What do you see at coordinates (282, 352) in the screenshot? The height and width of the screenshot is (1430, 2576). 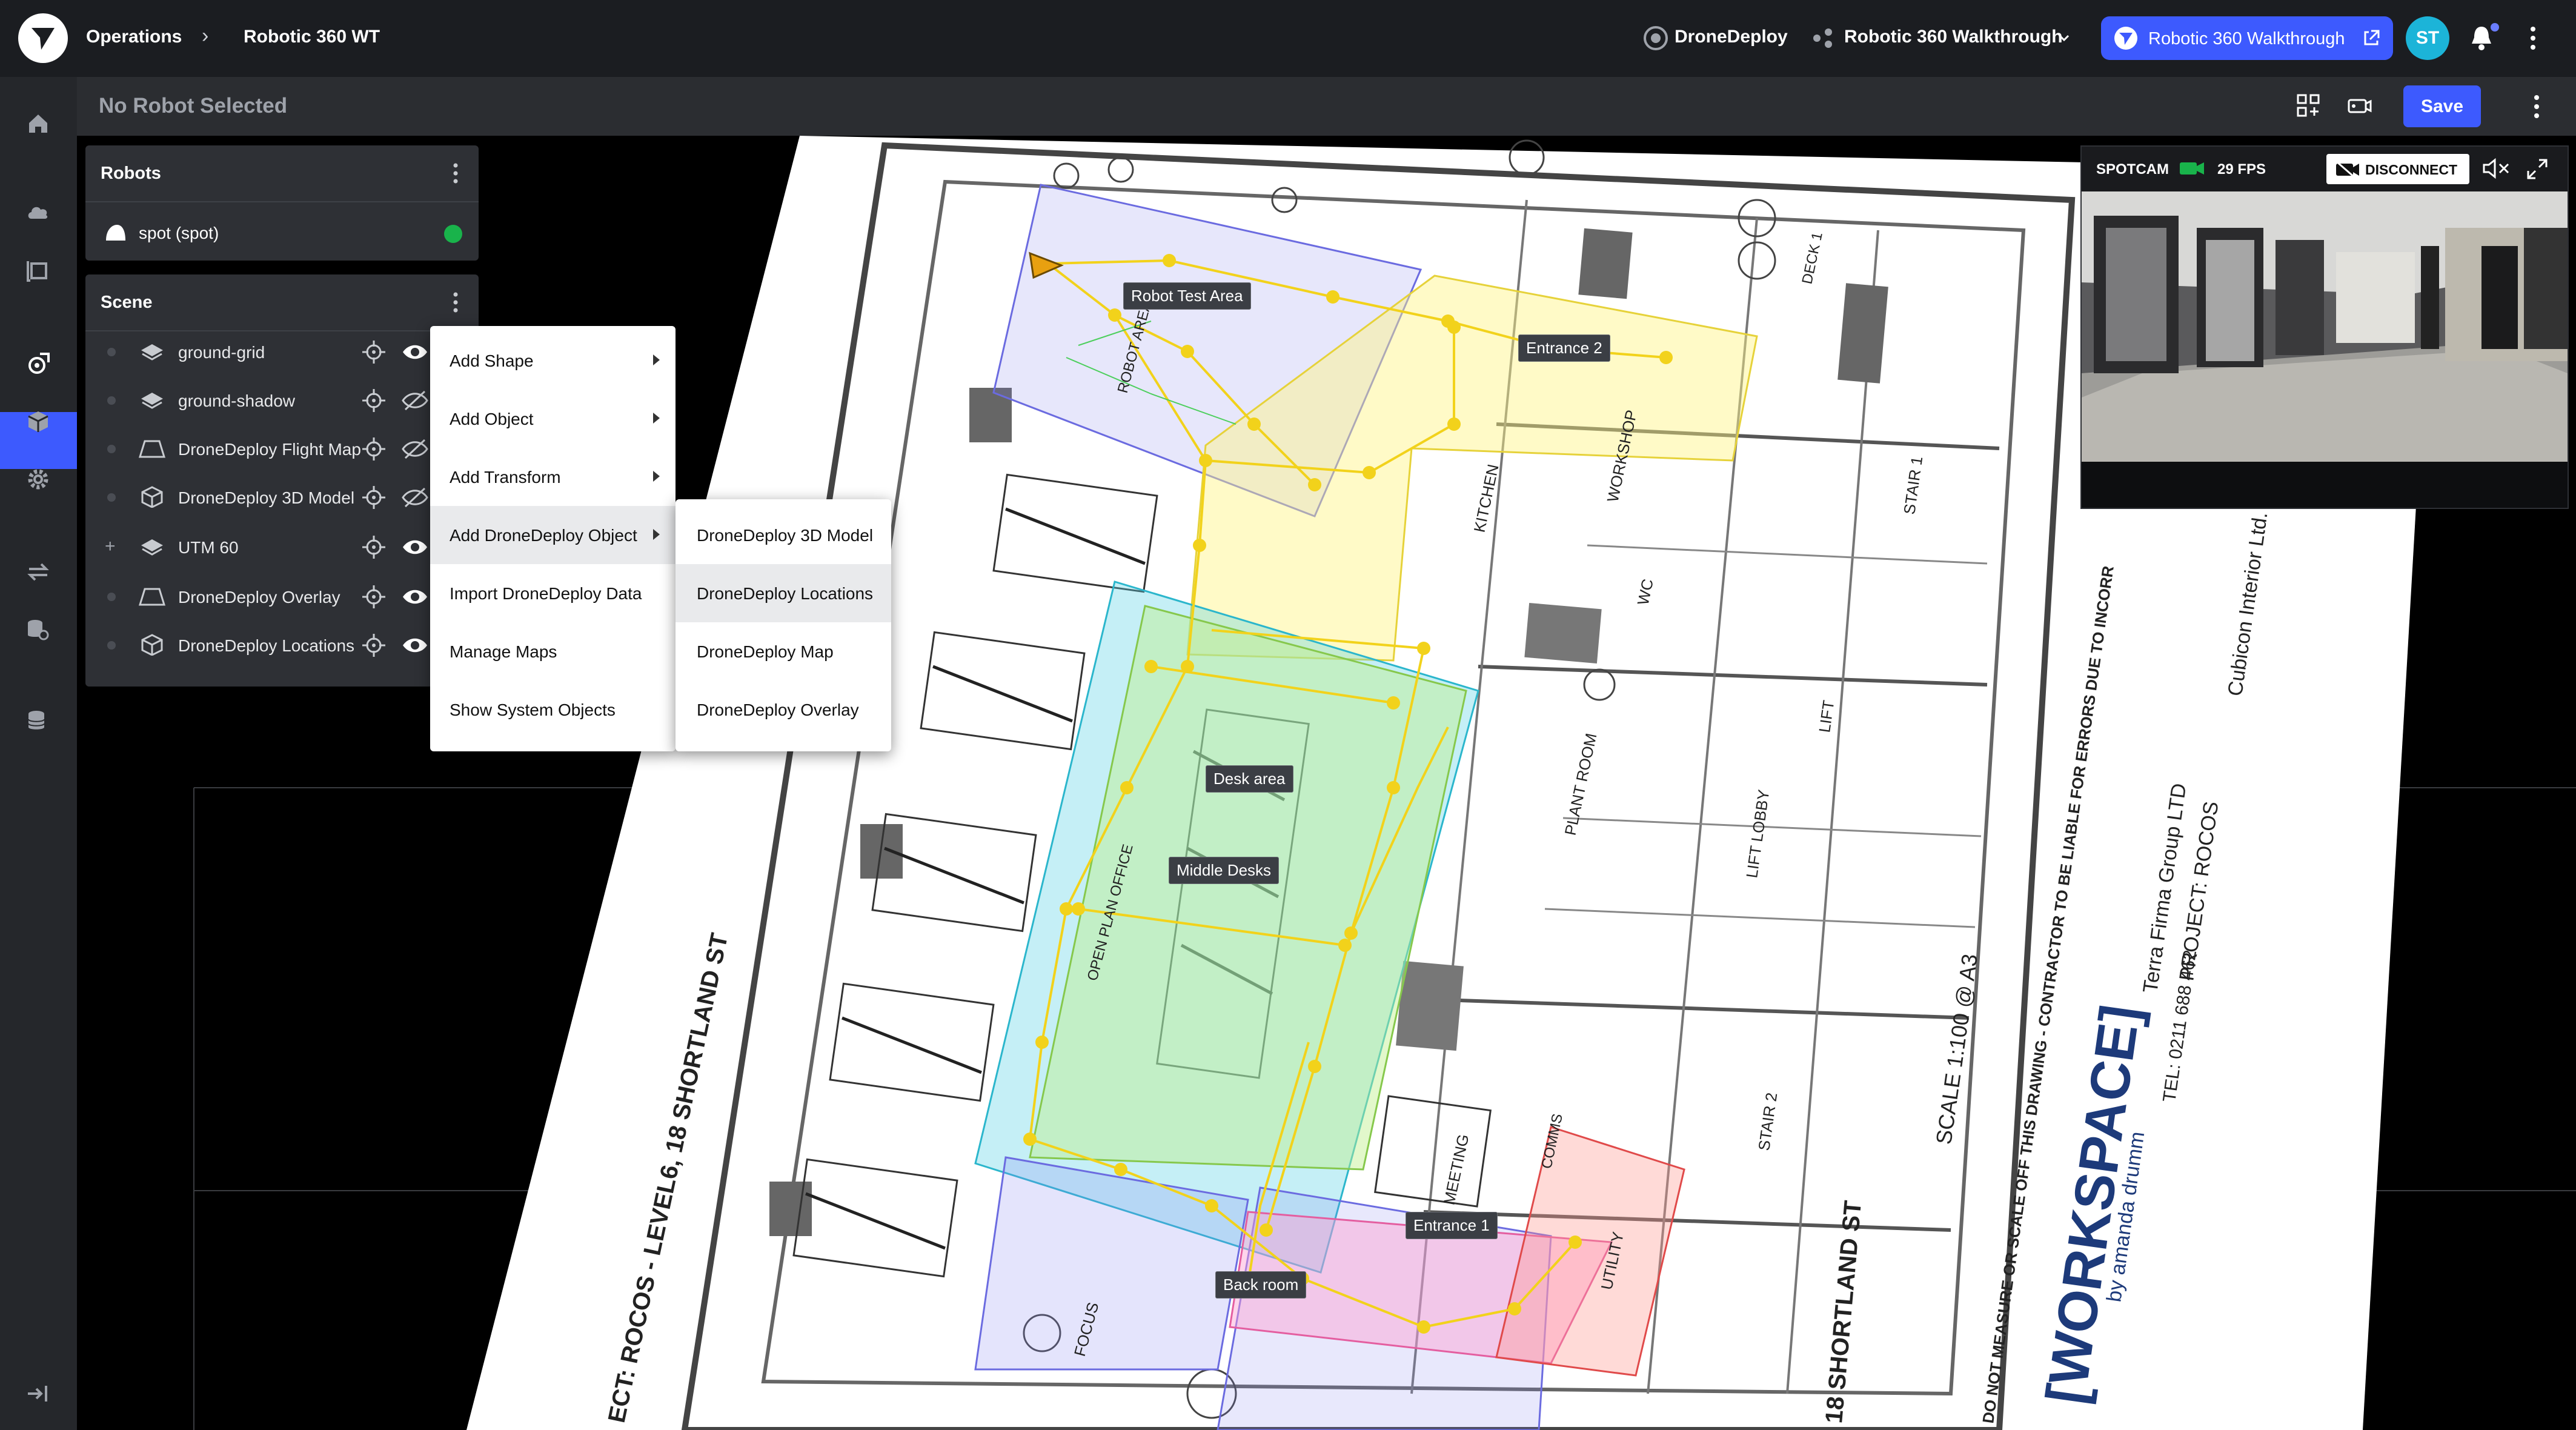 I see `scene-item: ground-grid` at bounding box center [282, 352].